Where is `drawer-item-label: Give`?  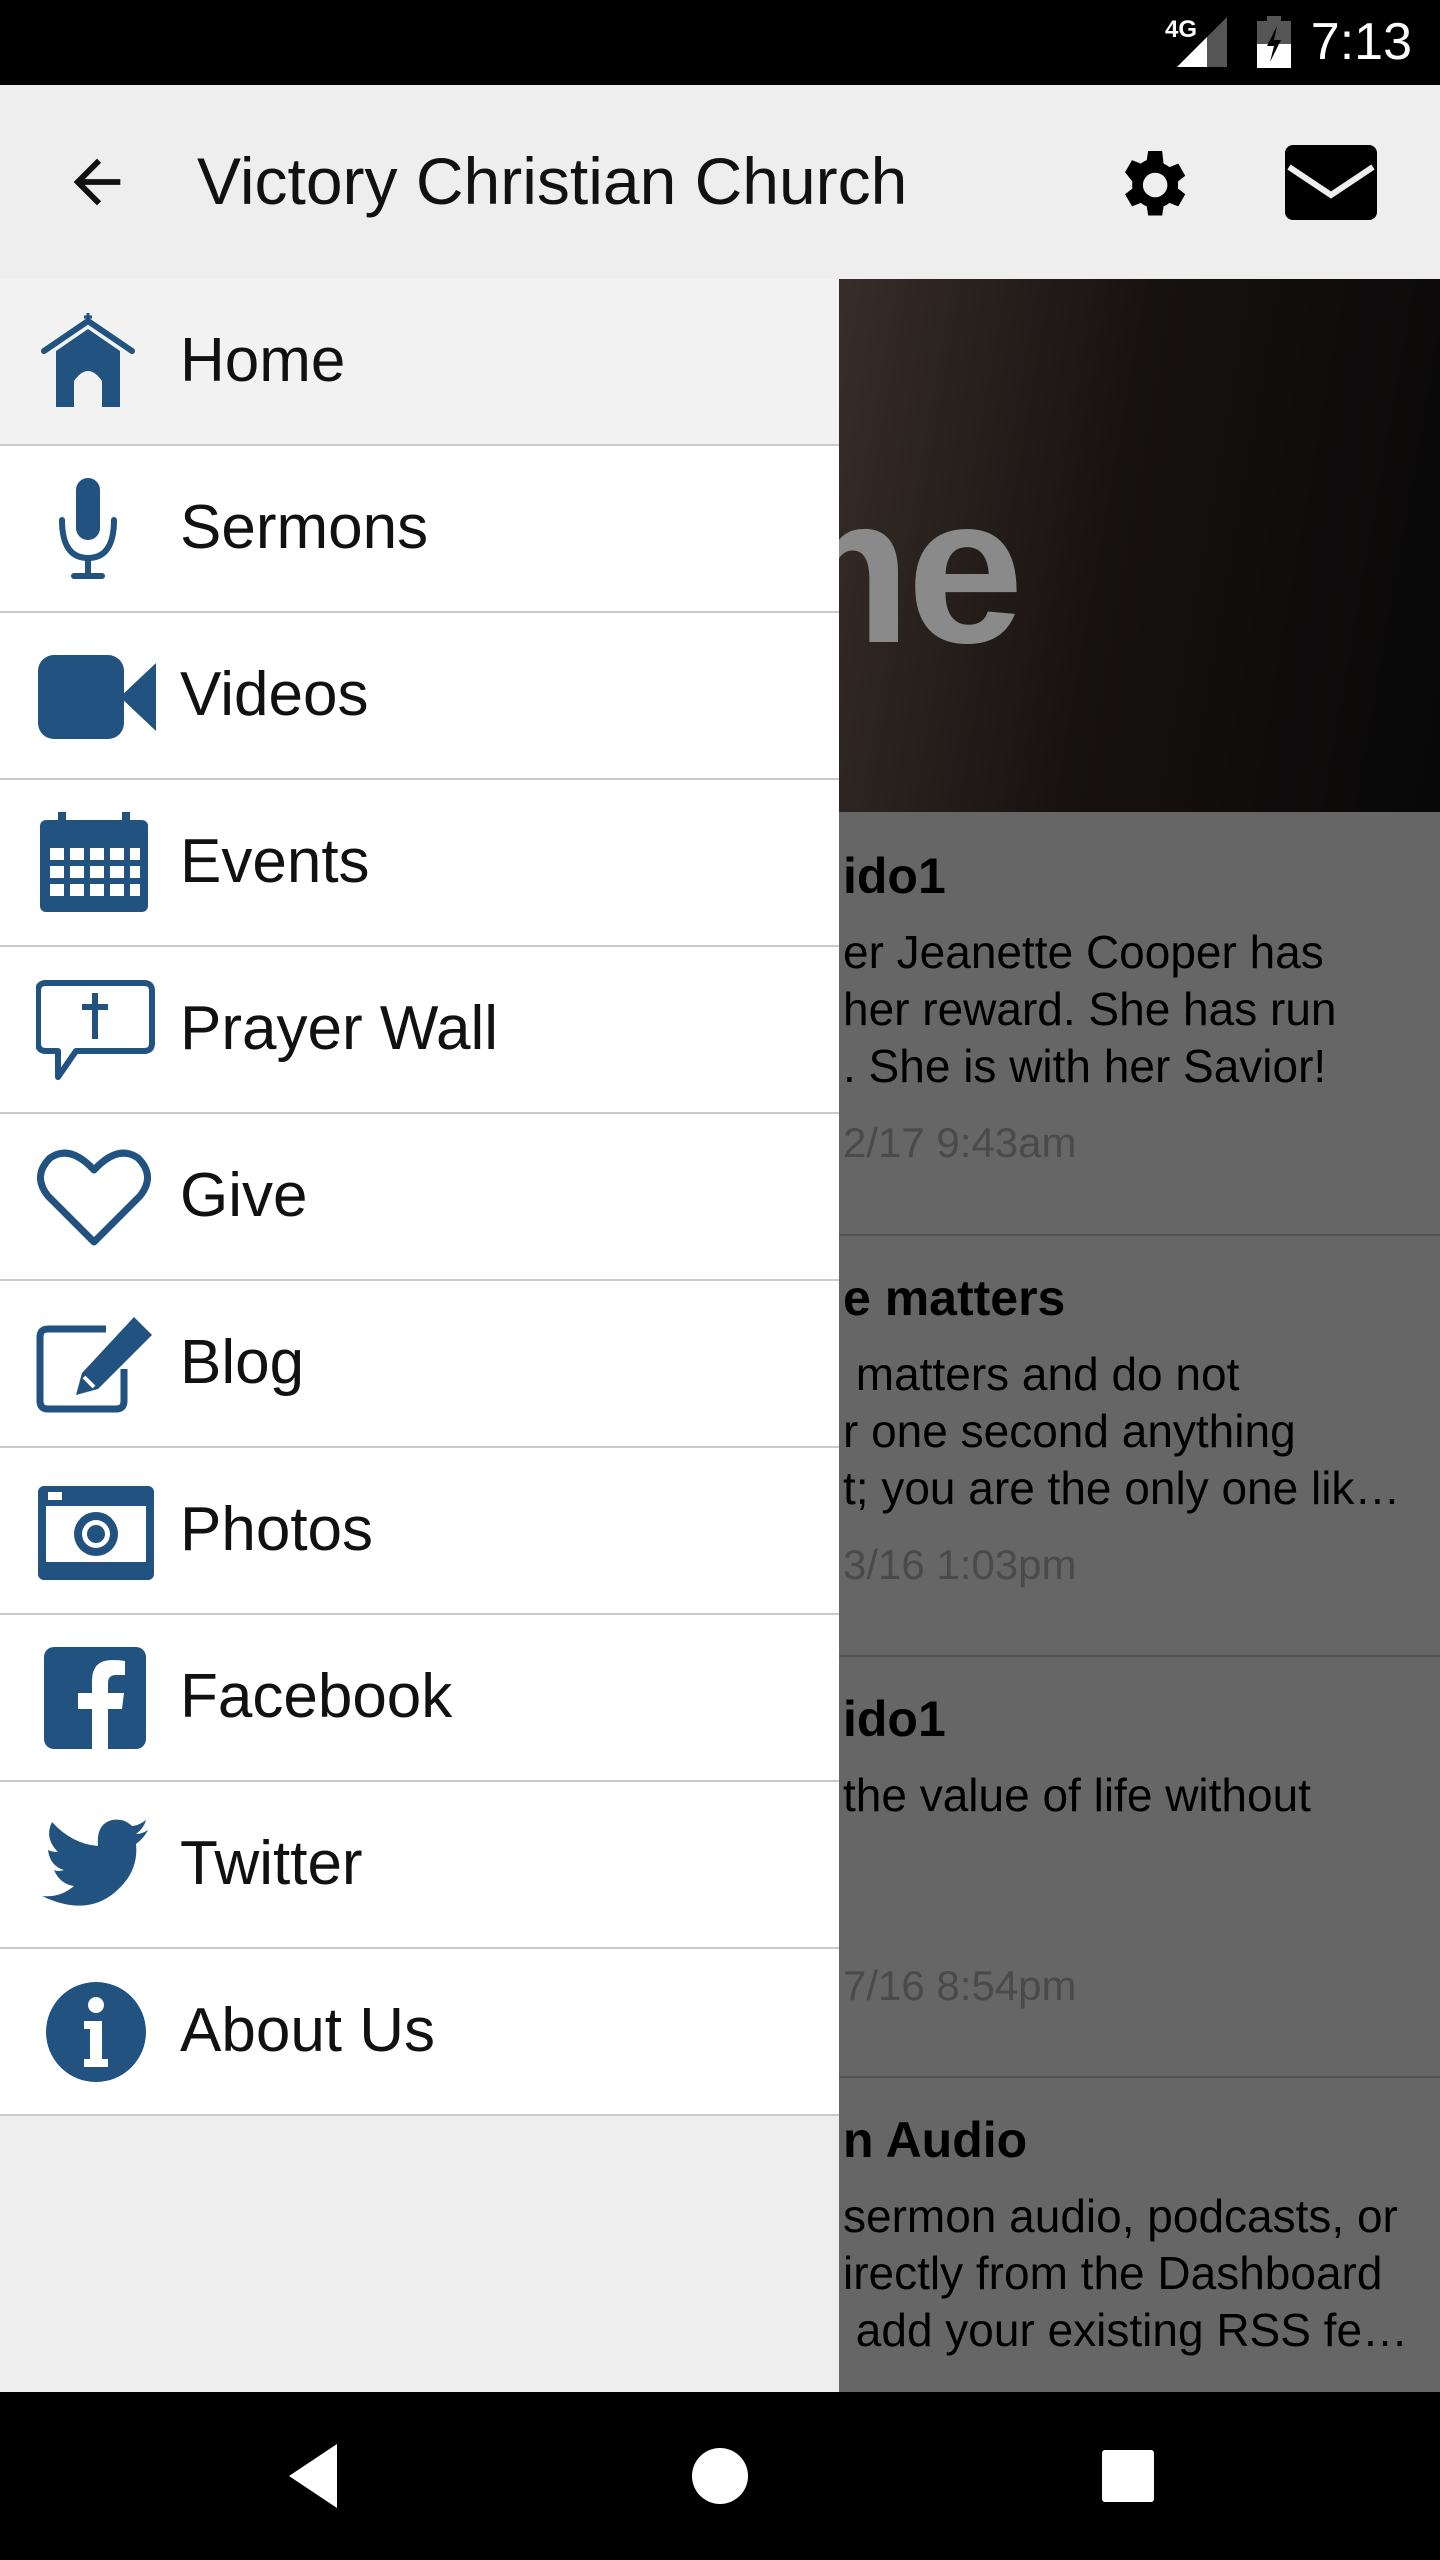
drawer-item-label: Give is located at coordinates (244, 1195).